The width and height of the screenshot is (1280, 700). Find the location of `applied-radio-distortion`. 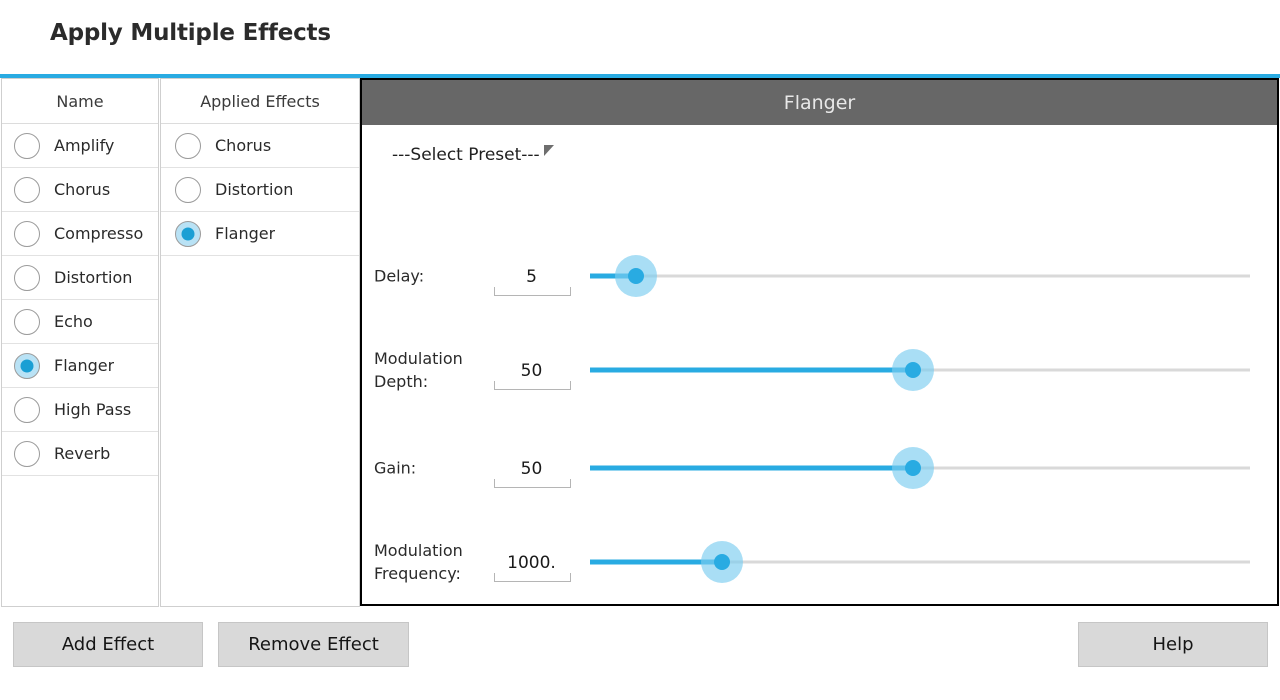

applied-radio-distortion is located at coordinates (188, 189).